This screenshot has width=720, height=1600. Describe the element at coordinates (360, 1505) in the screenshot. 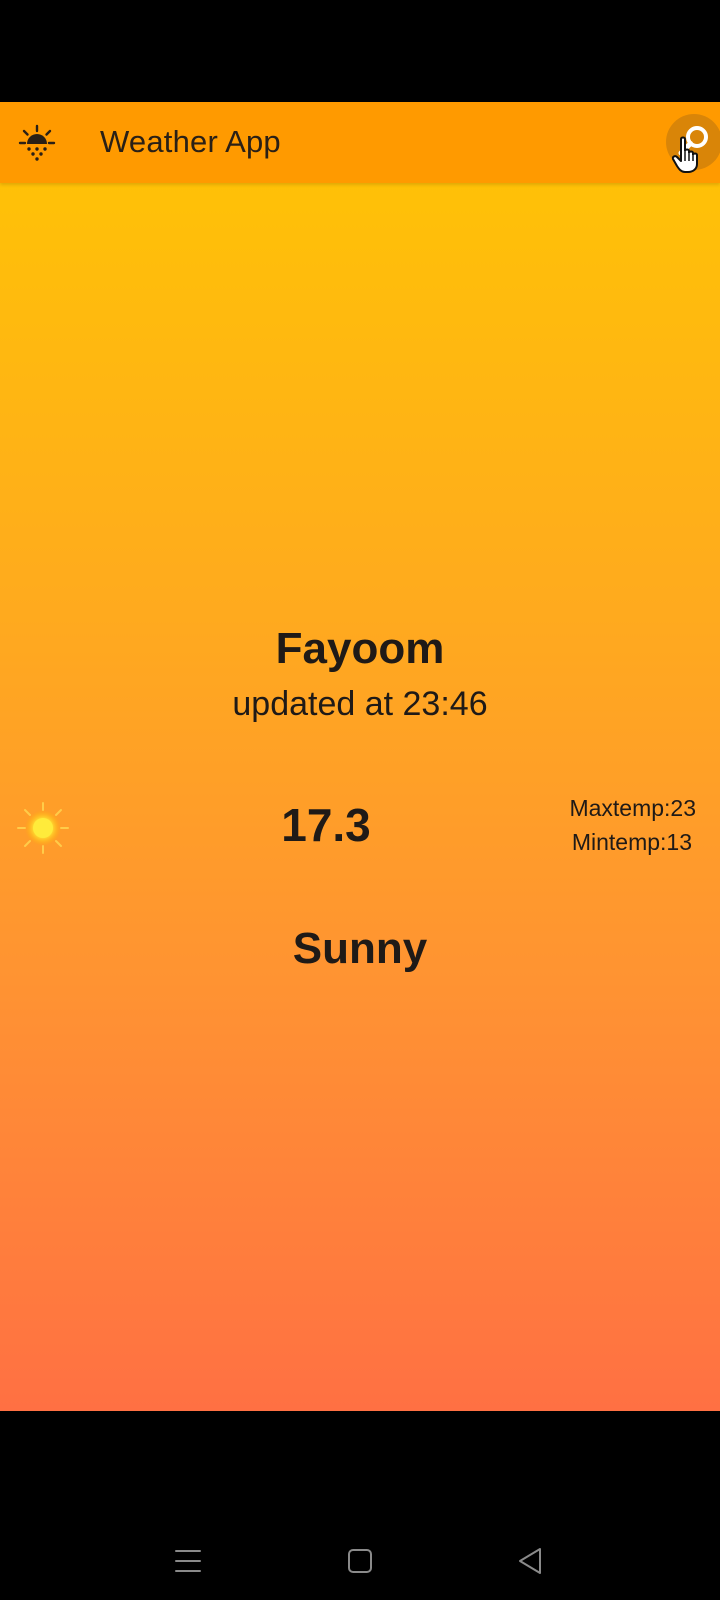

I see `system-nav-bar` at that location.